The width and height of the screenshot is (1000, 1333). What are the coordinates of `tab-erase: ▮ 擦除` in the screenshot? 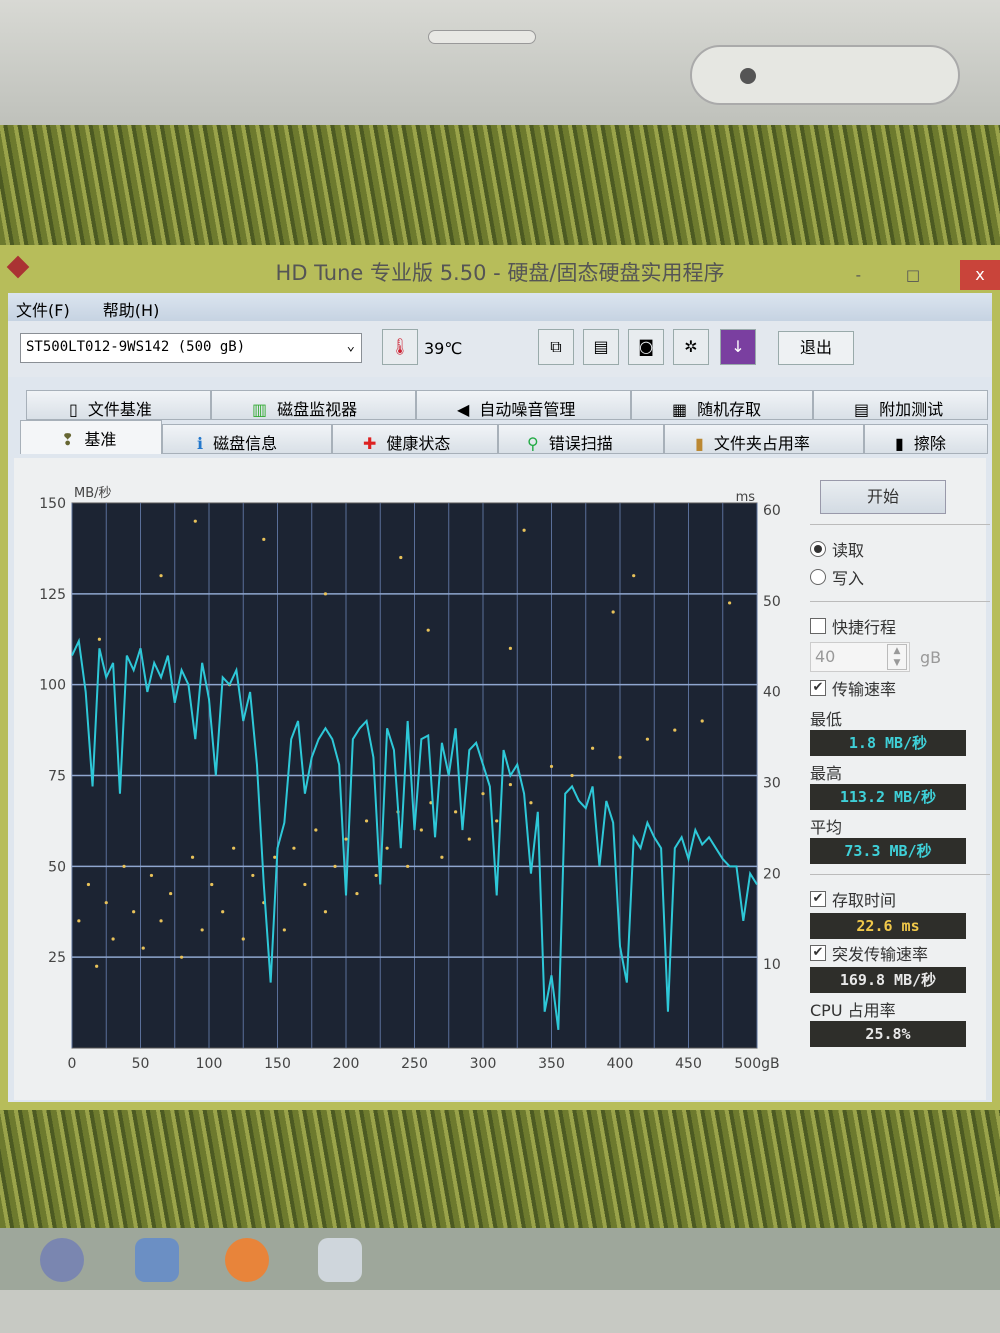 It's located at (926, 439).